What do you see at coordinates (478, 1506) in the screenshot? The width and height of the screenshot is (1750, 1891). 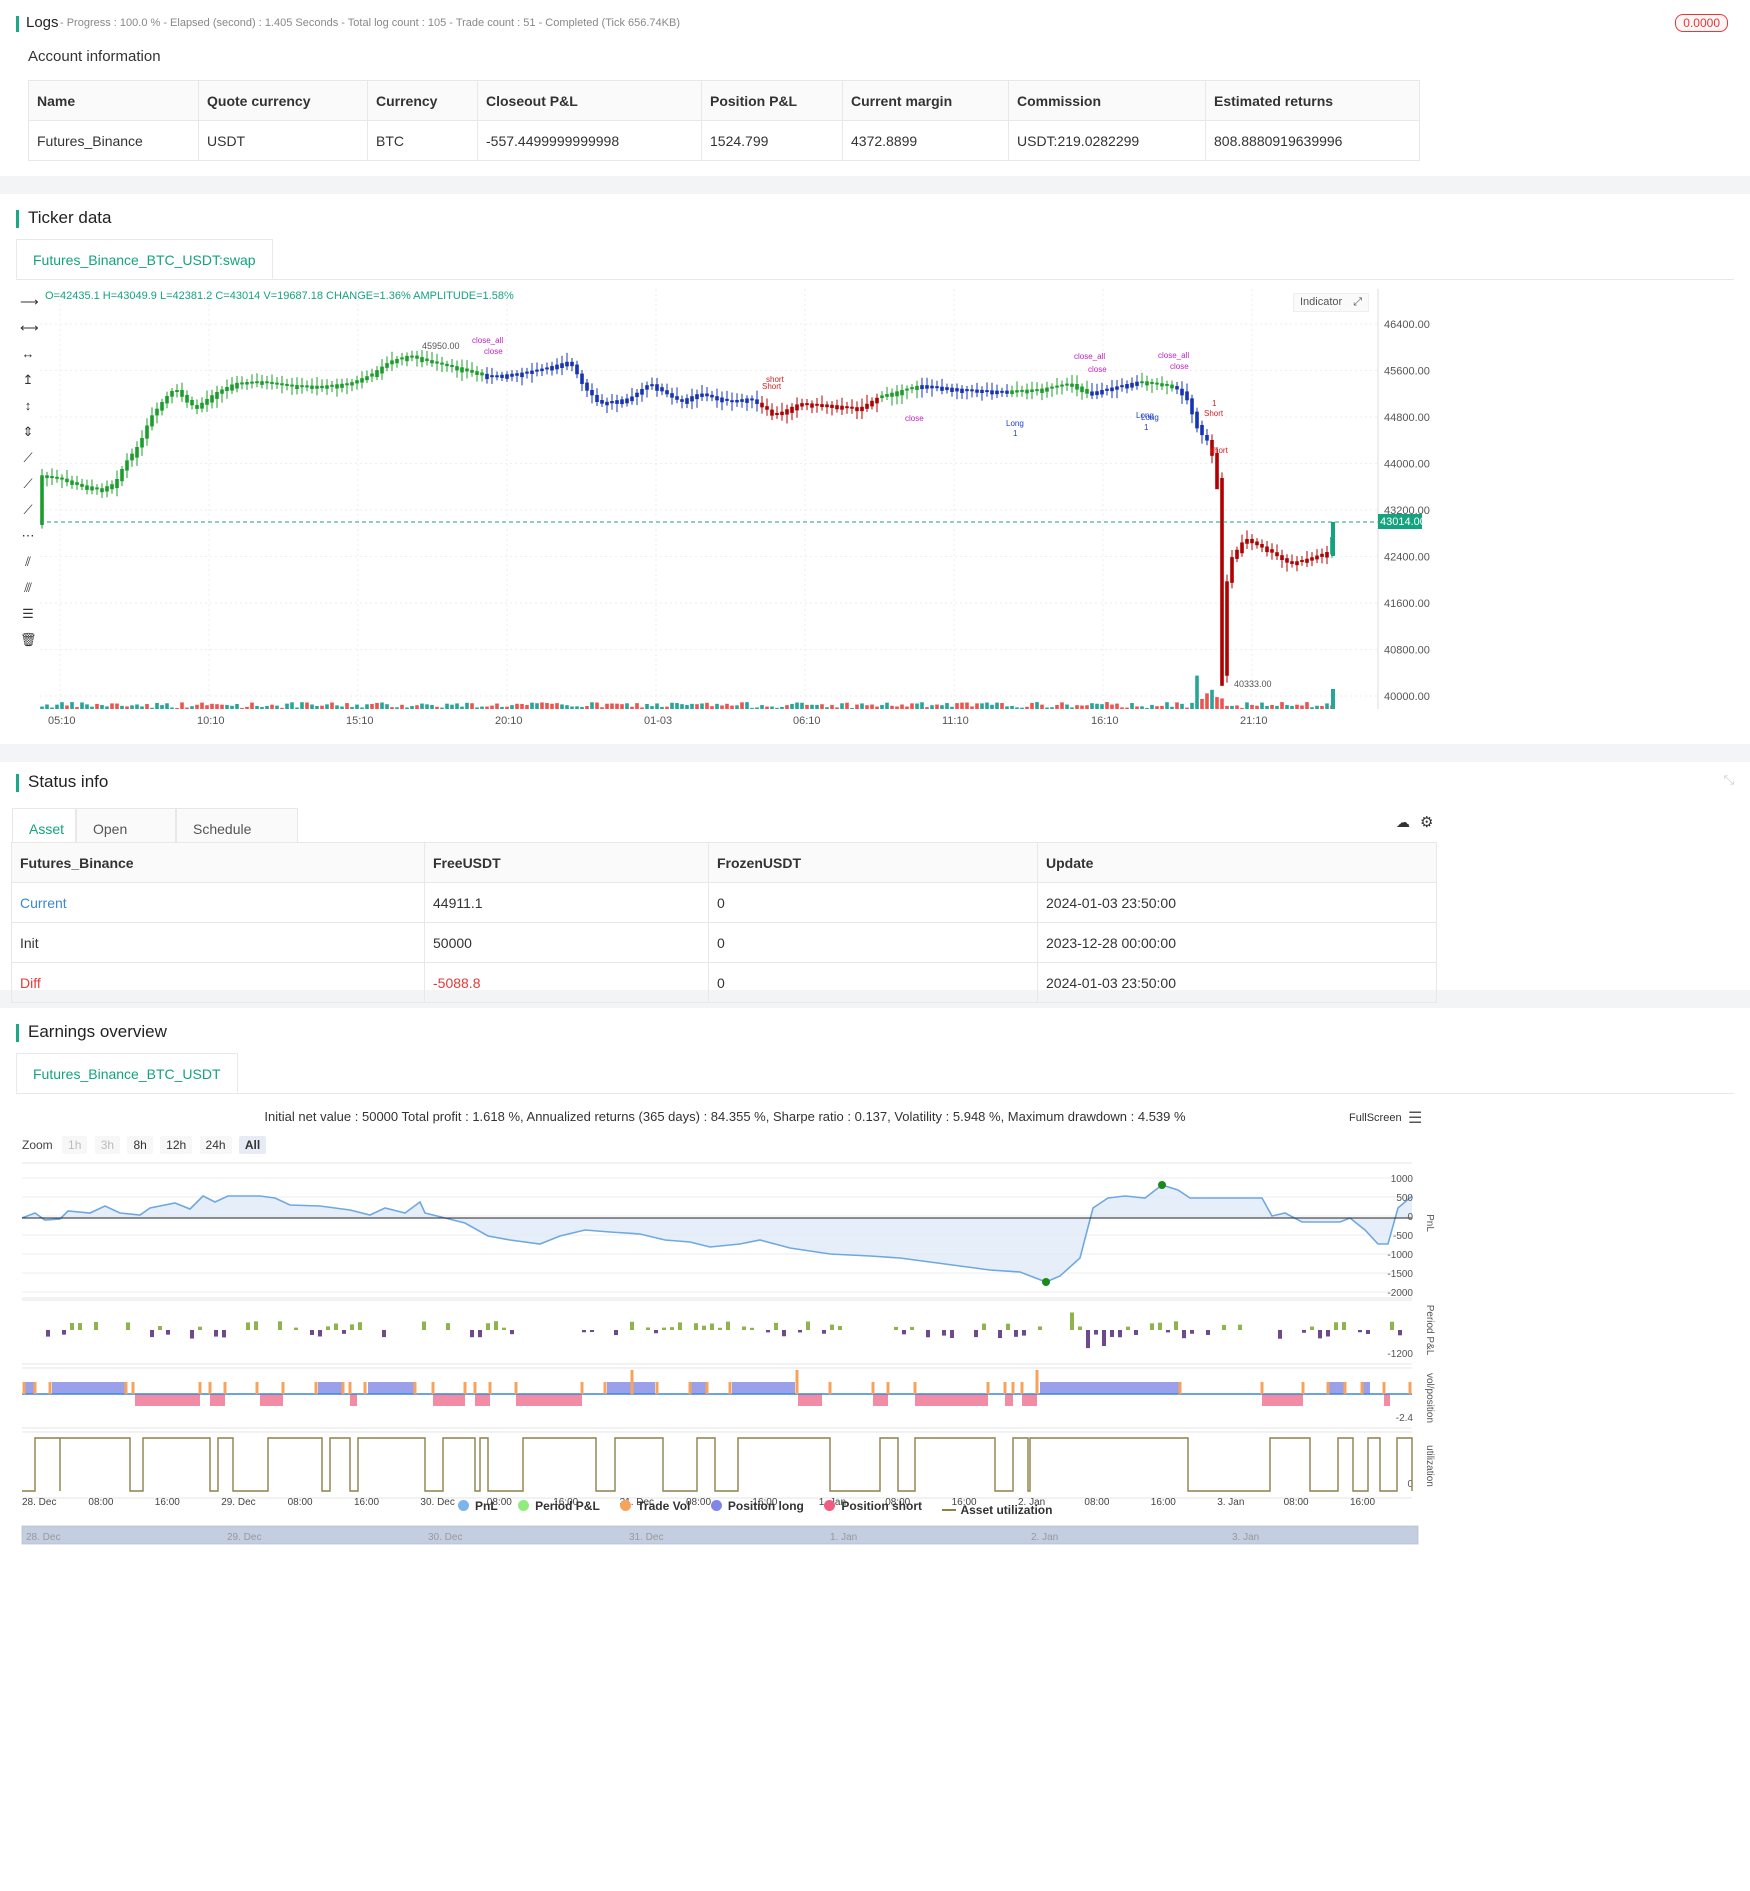 I see `legend-pnl: PnL` at bounding box center [478, 1506].